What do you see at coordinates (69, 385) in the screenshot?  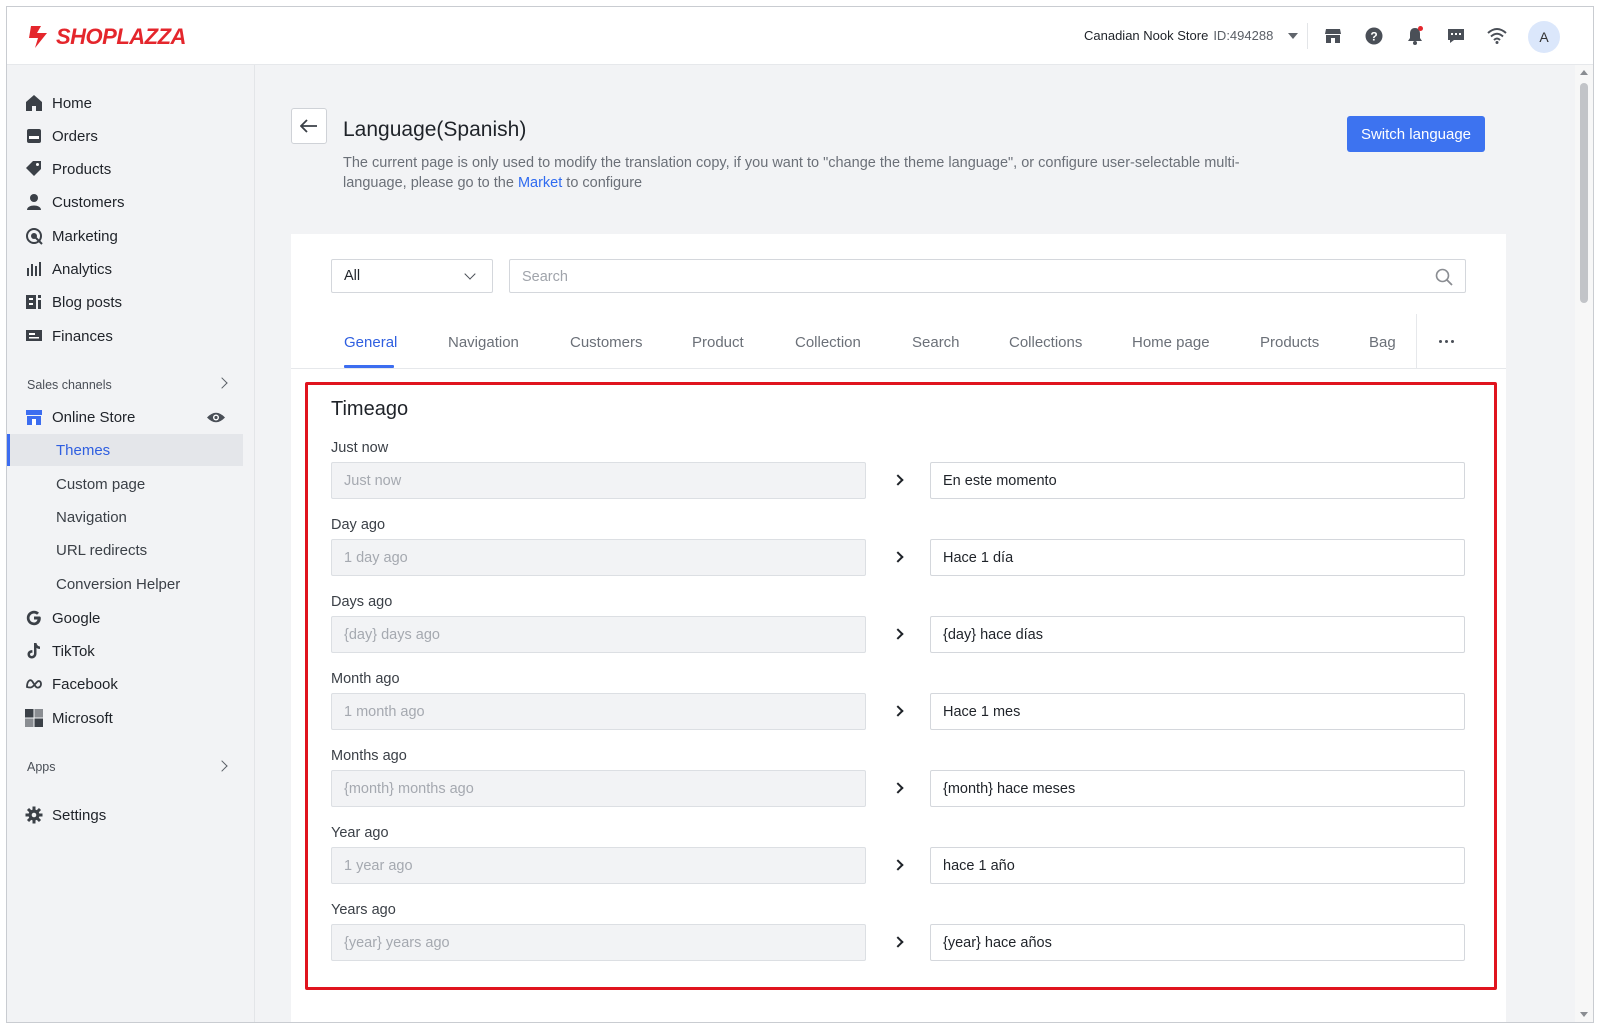 I see `sales-channels-label: Sales channels` at bounding box center [69, 385].